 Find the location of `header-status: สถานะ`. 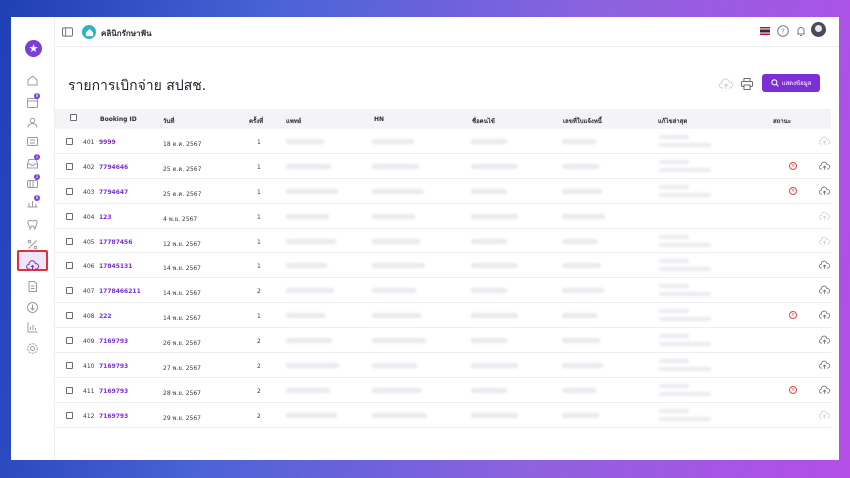

header-status: สถานะ is located at coordinates (782, 121).